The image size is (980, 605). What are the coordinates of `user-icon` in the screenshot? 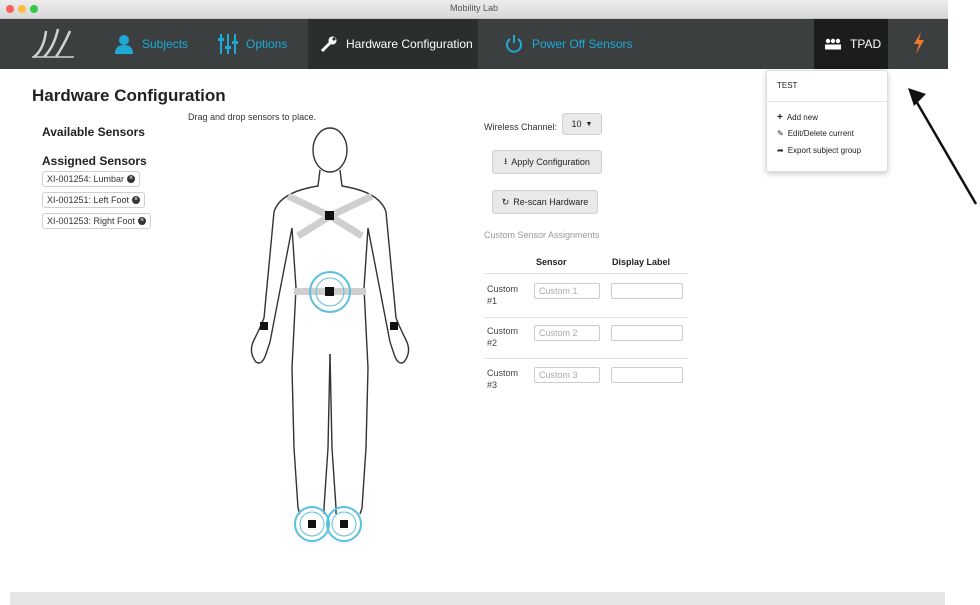 It's located at (124, 44).